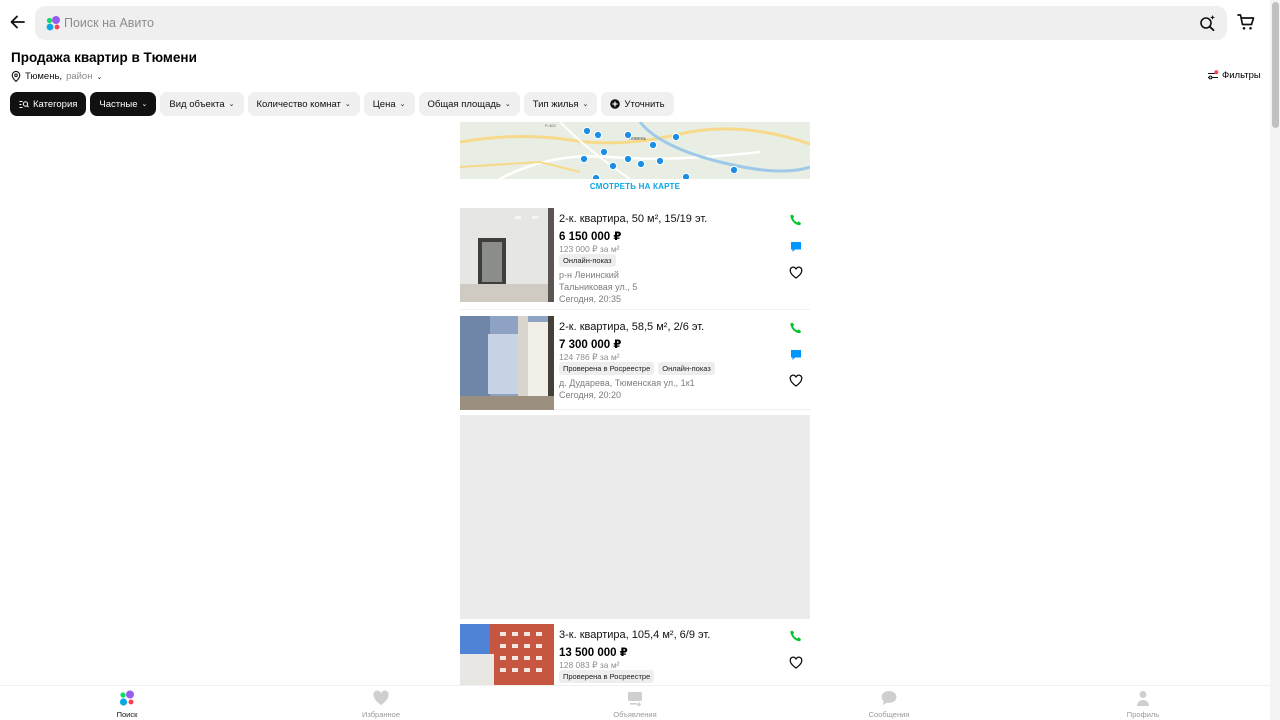 This screenshot has height=720, width=1280. I want to click on listing-address: д. Дударева, Тюменская ул., 1к1, so click(627, 383).